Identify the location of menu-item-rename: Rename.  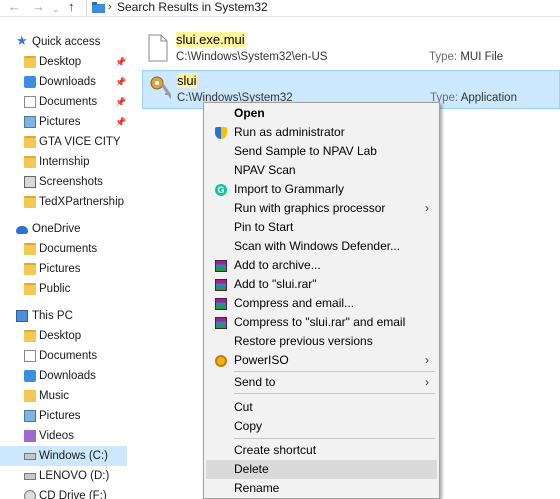
(321, 488).